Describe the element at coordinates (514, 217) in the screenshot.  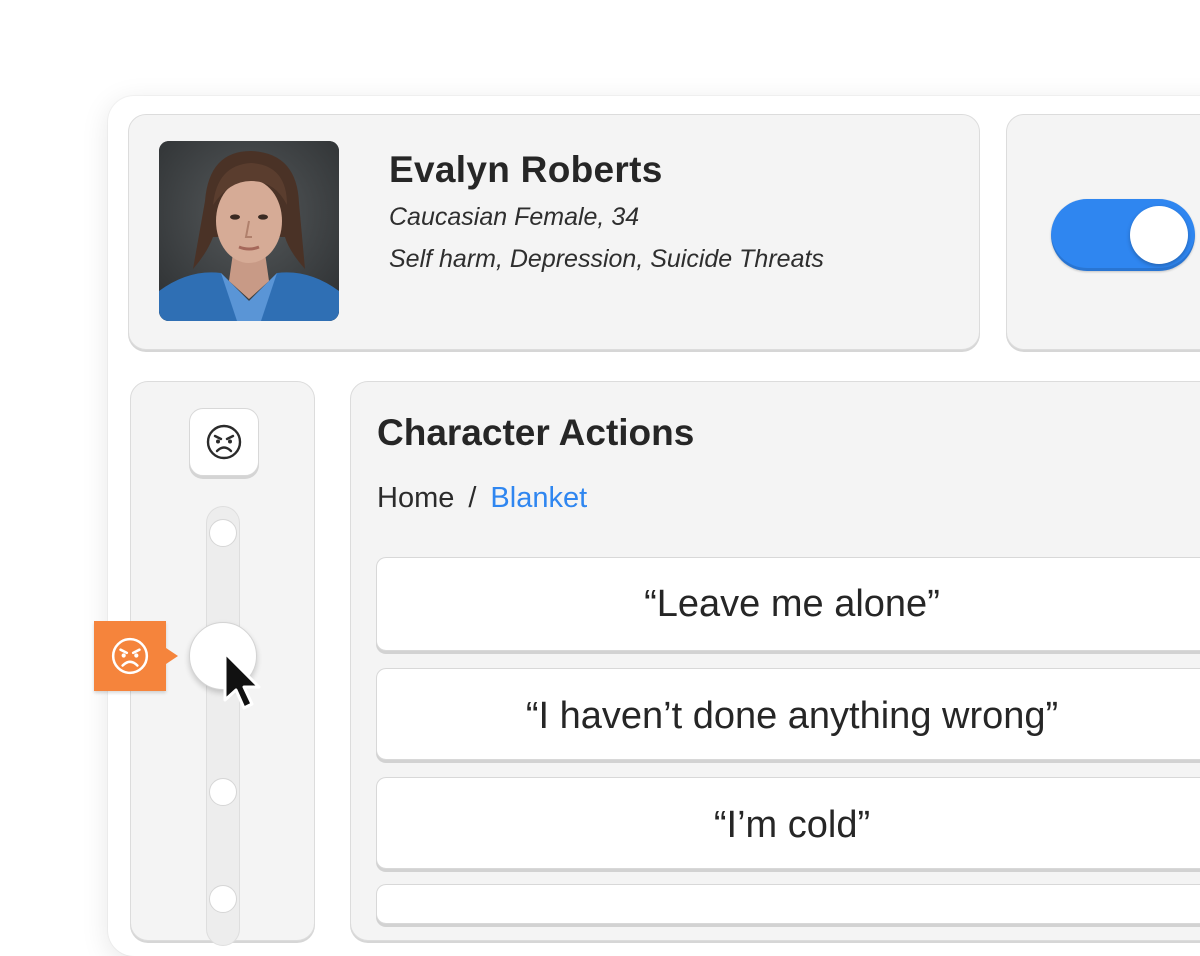
I see `character-demographics: Caucasian Female, 34` at that location.